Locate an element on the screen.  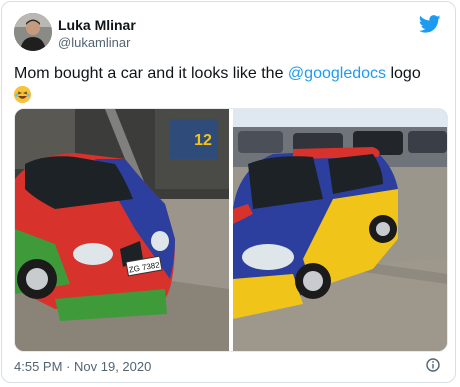
tweet-text-tail: logo is located at coordinates (403, 73).